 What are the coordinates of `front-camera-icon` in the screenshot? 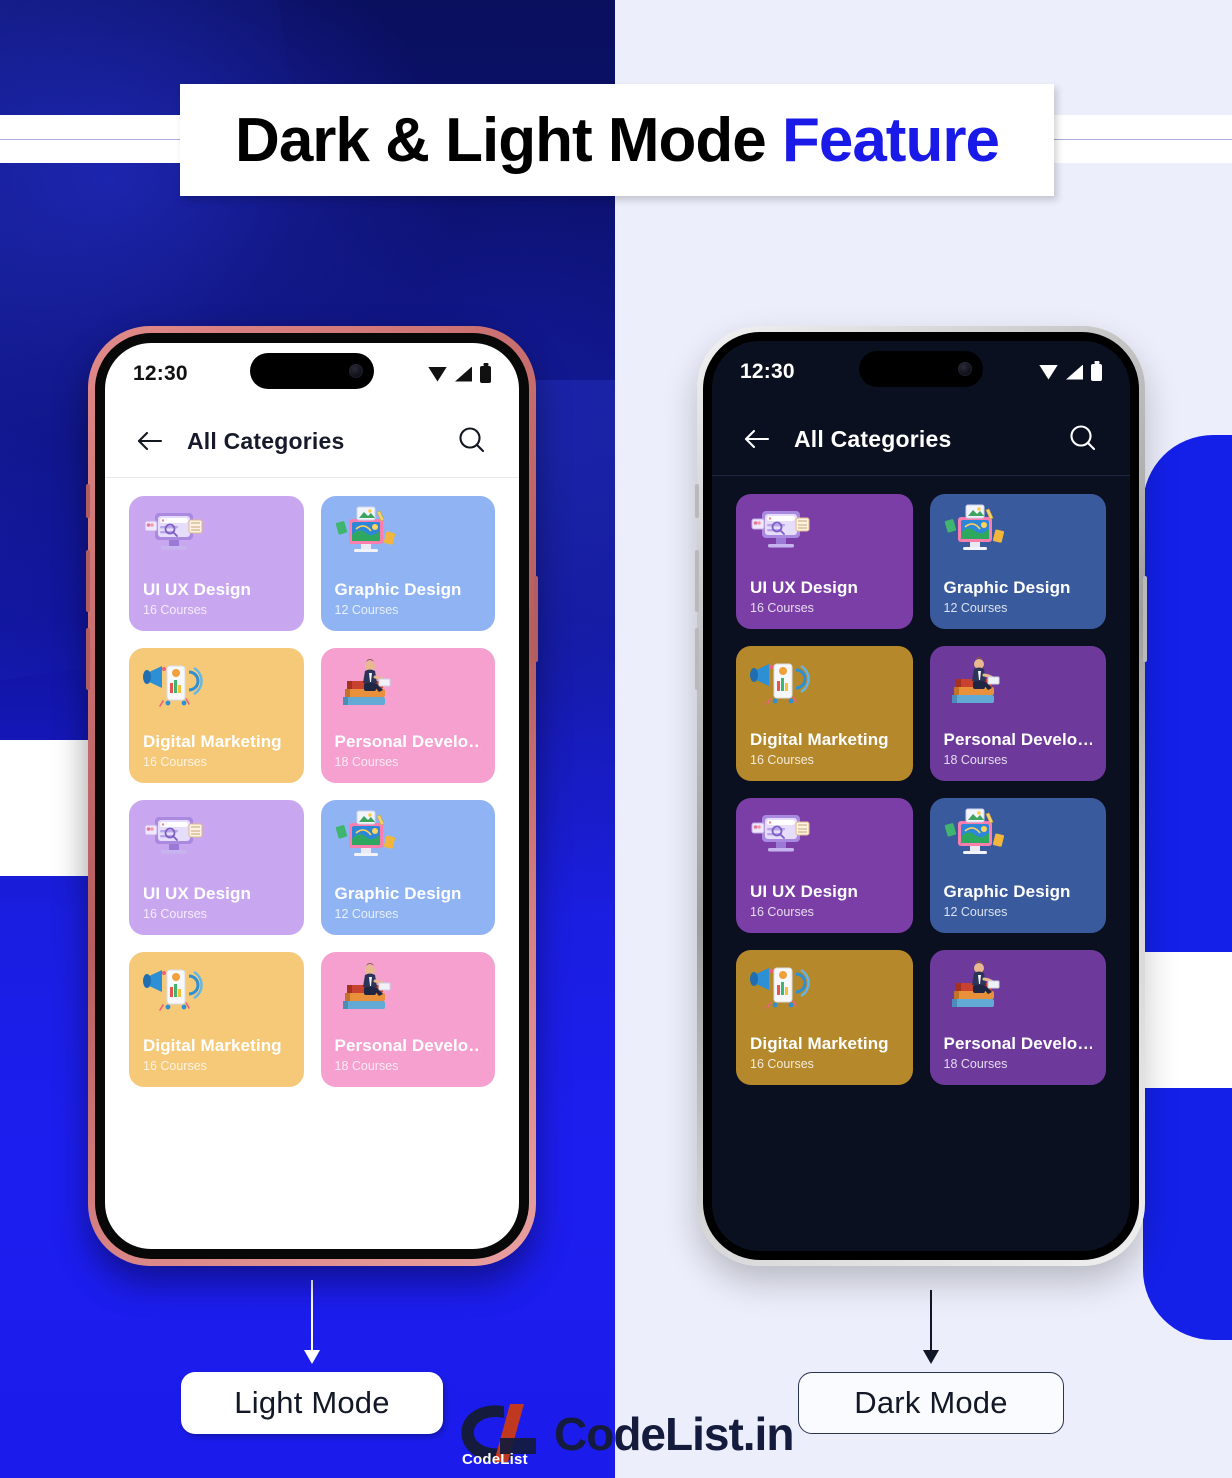 It's located at (356, 371).